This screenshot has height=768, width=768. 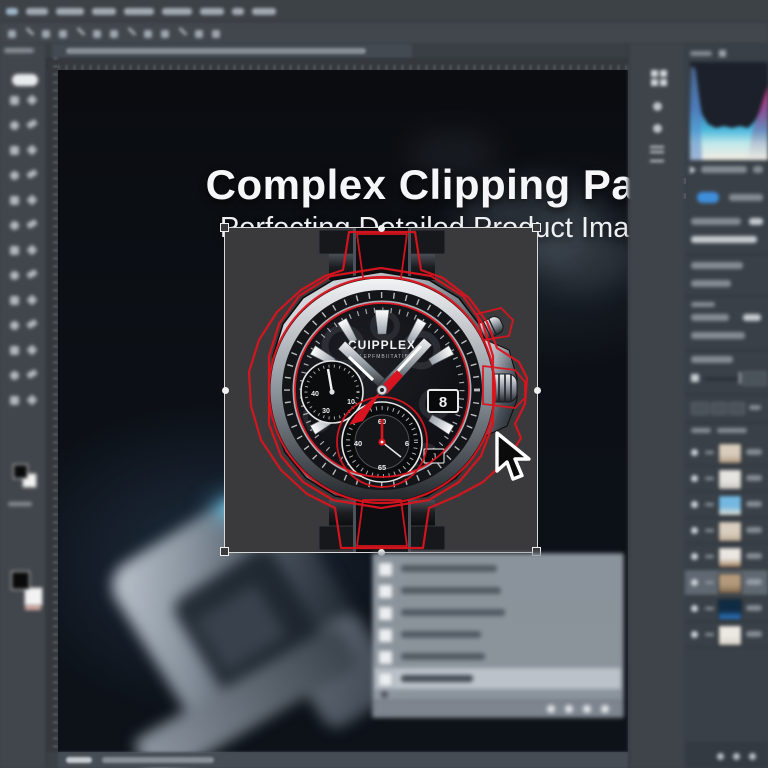 I want to click on transform-handle-w, so click(x=225, y=390).